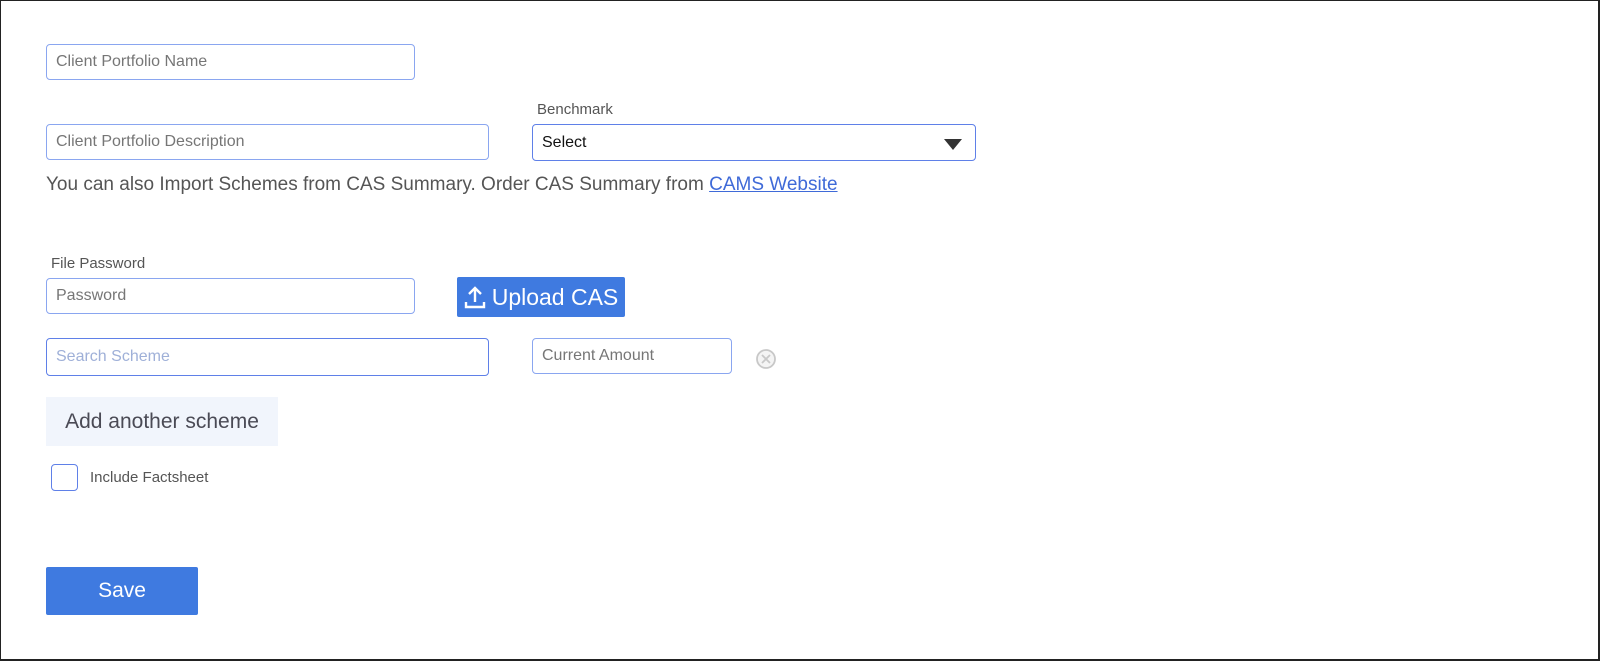  Describe the element at coordinates (564, 142) in the screenshot. I see `benchmark-selected-value: Select` at that location.